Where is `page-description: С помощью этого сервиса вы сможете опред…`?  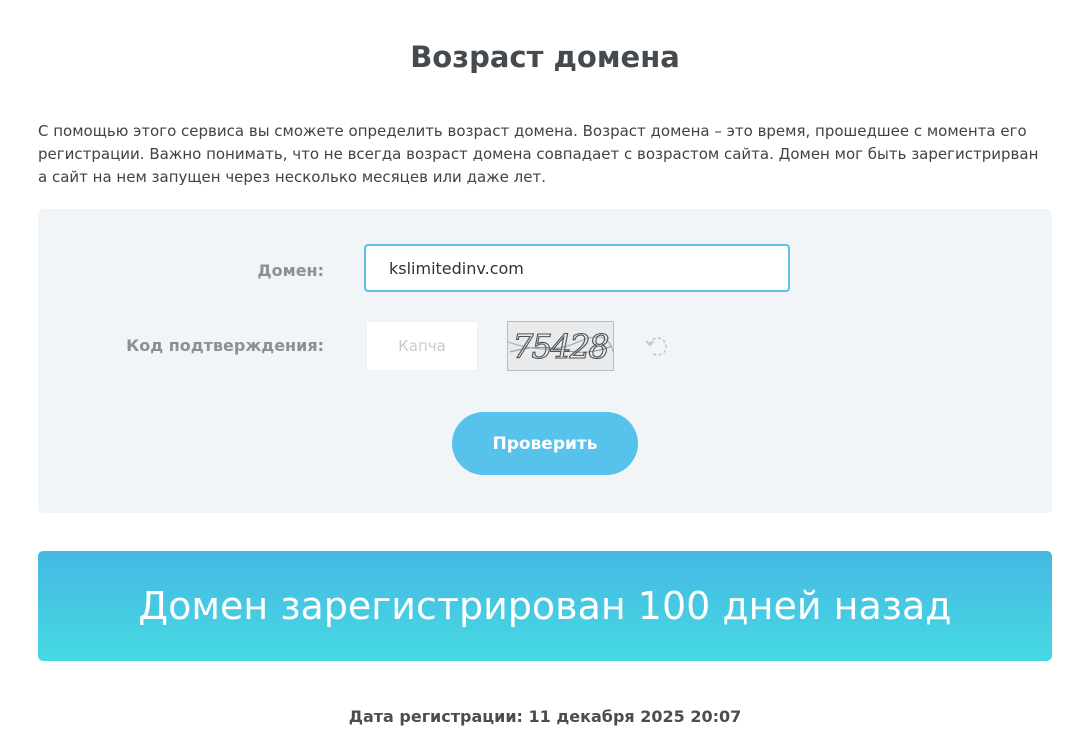
page-description: С помощью этого сервиса вы сможете опред… is located at coordinates (538, 154).